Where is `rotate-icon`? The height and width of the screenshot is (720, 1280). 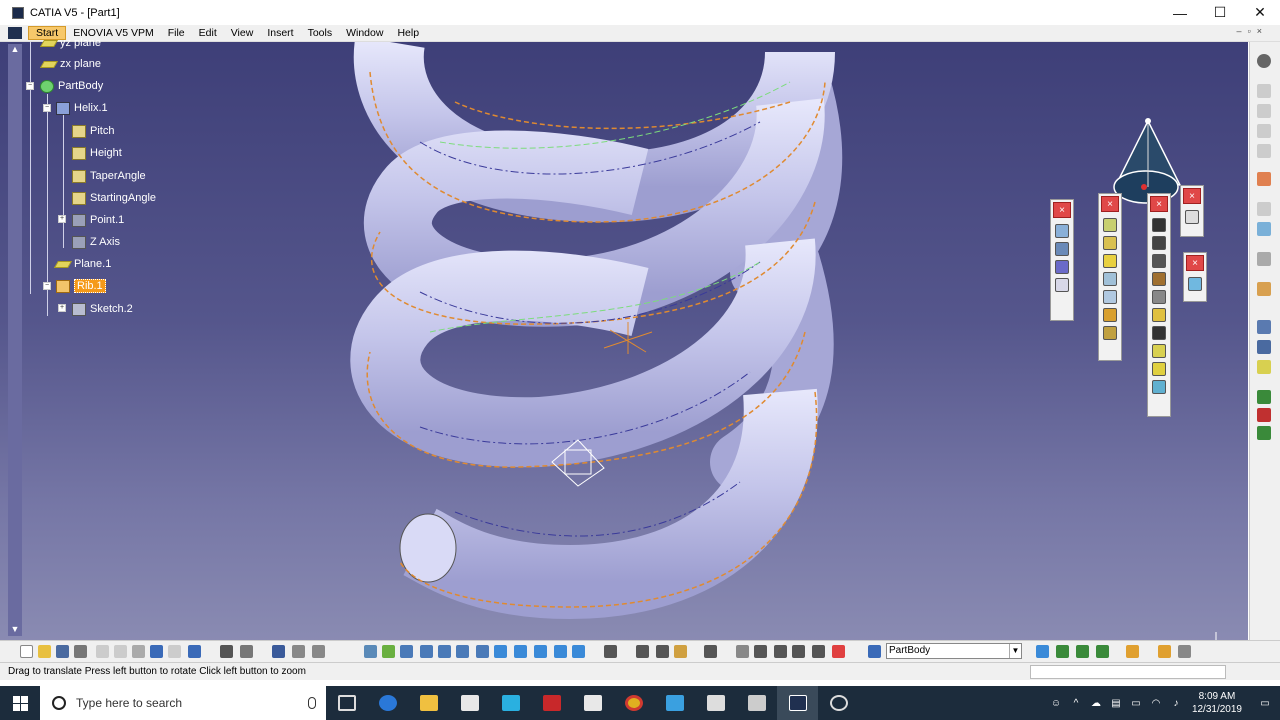
rotate-icon is located at coordinates (426, 651).